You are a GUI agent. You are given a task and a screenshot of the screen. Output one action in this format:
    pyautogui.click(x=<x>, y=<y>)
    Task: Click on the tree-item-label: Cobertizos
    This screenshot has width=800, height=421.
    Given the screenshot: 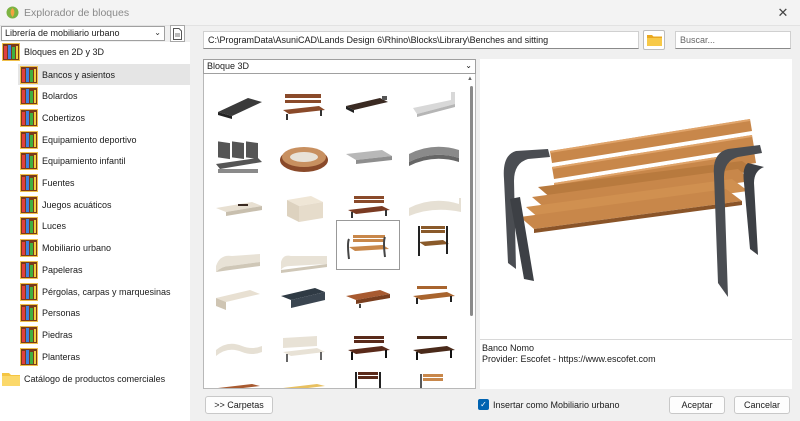 What is the action you would take?
    pyautogui.click(x=64, y=117)
    